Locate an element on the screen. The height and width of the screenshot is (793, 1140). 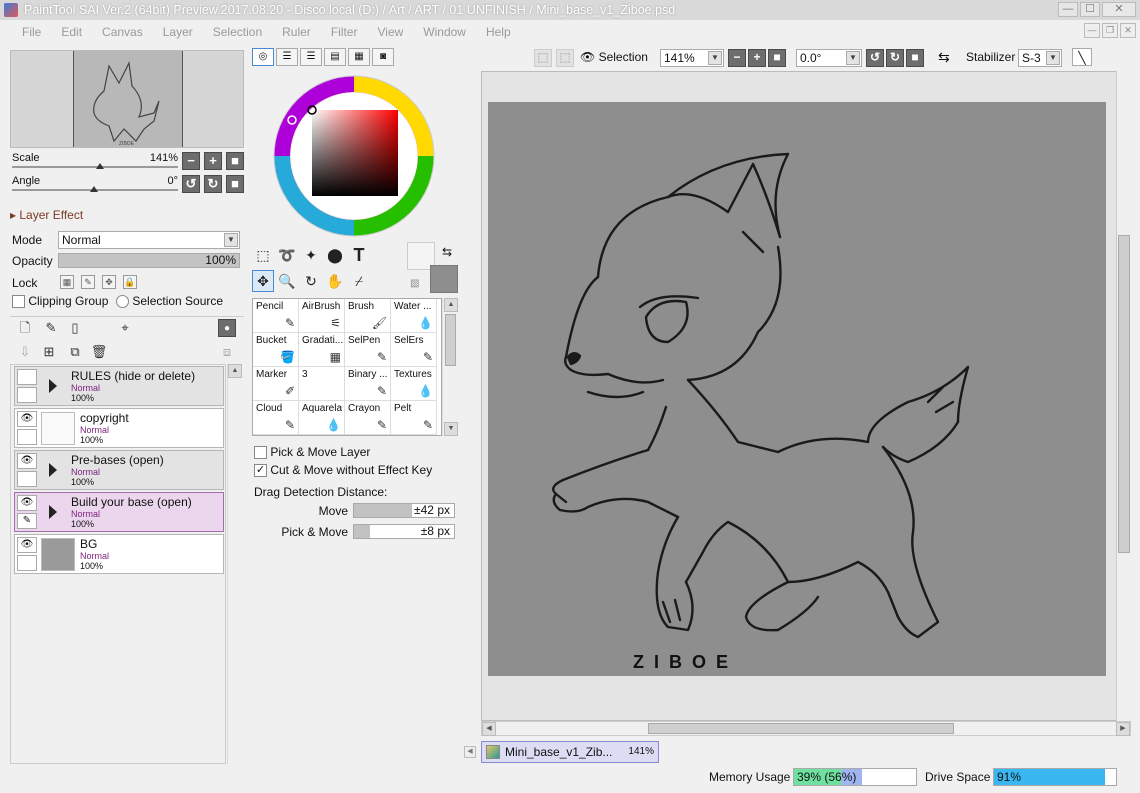
shape-icon: ⬤ is located at coordinates (335, 255).